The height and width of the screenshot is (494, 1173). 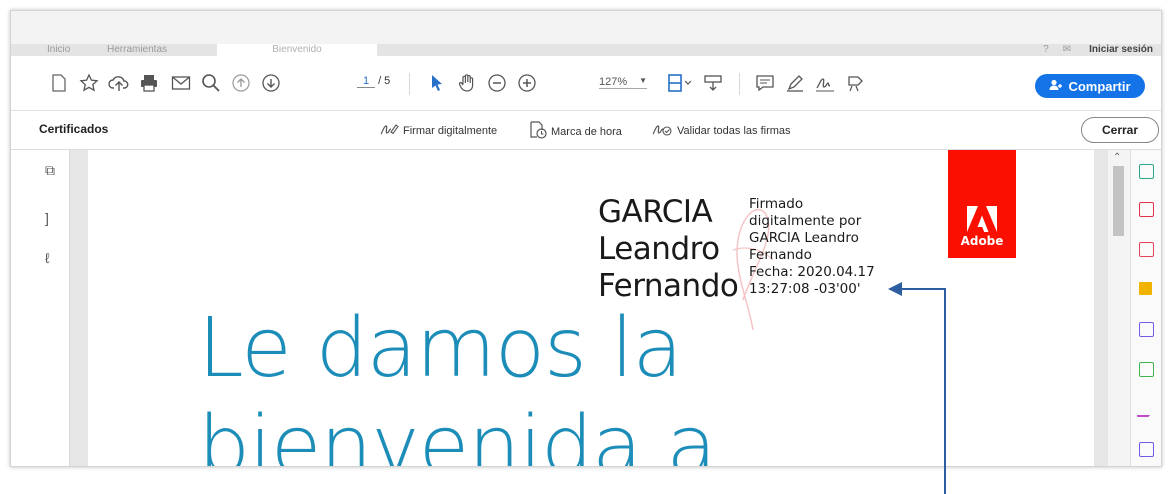 What do you see at coordinates (1146, 329) in the screenshot?
I see `combine-files-icon` at bounding box center [1146, 329].